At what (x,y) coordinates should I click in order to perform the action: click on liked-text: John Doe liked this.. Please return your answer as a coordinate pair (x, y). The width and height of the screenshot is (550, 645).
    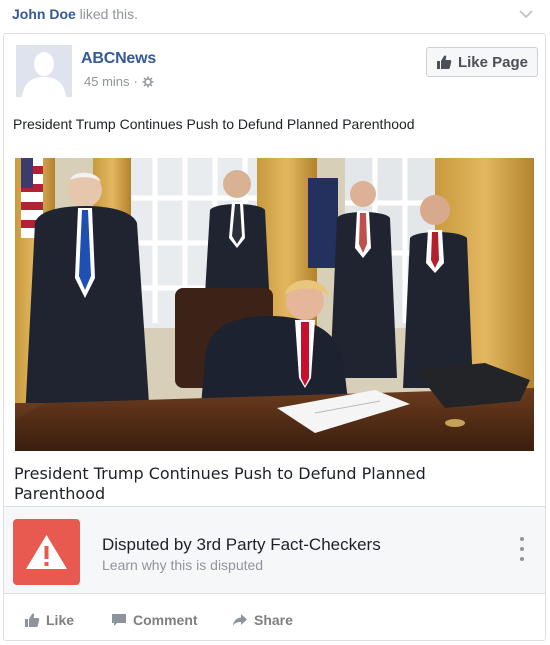
    Looking at the image, I should click on (75, 14).